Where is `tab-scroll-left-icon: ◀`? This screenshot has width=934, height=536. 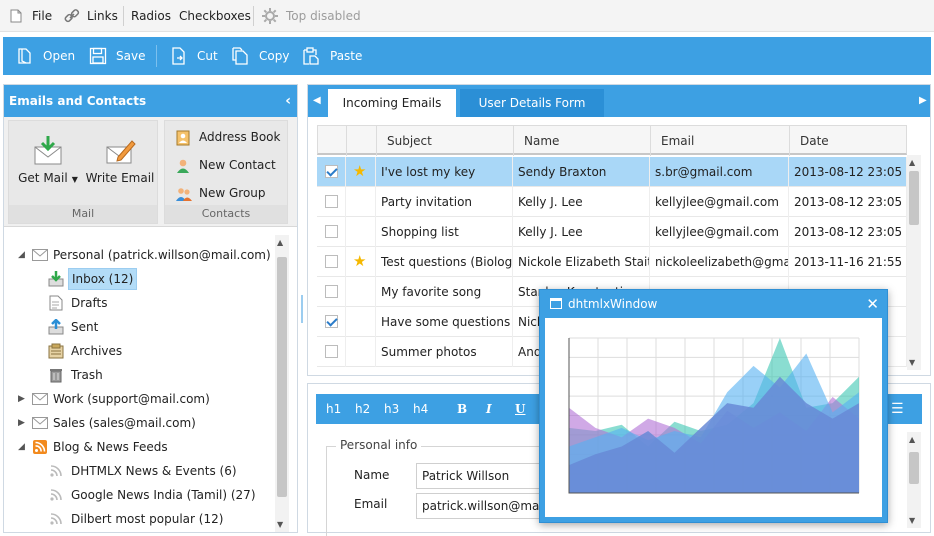 tab-scroll-left-icon: ◀ is located at coordinates (317, 101).